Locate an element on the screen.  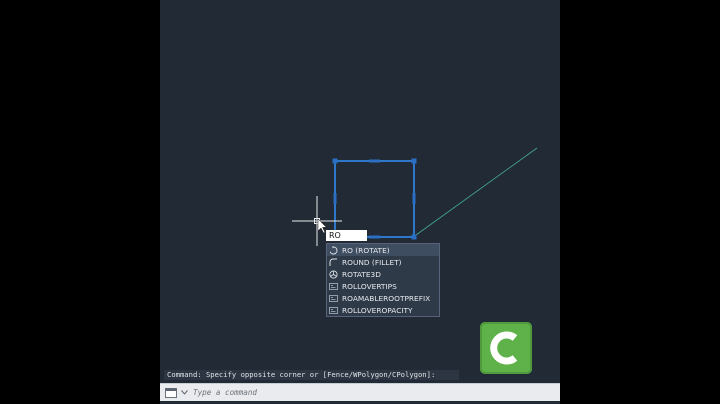
selected-rectangle is located at coordinates (374, 199).